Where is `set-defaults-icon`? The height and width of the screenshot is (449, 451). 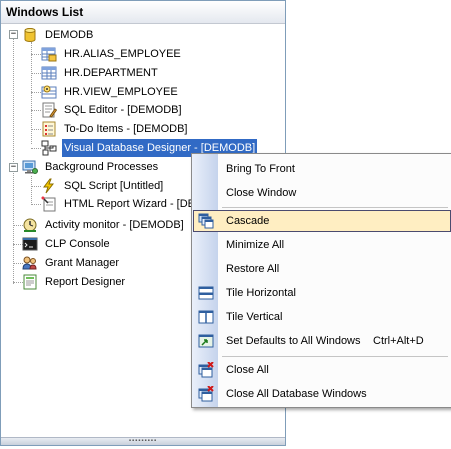
set-defaults-icon is located at coordinates (206, 341).